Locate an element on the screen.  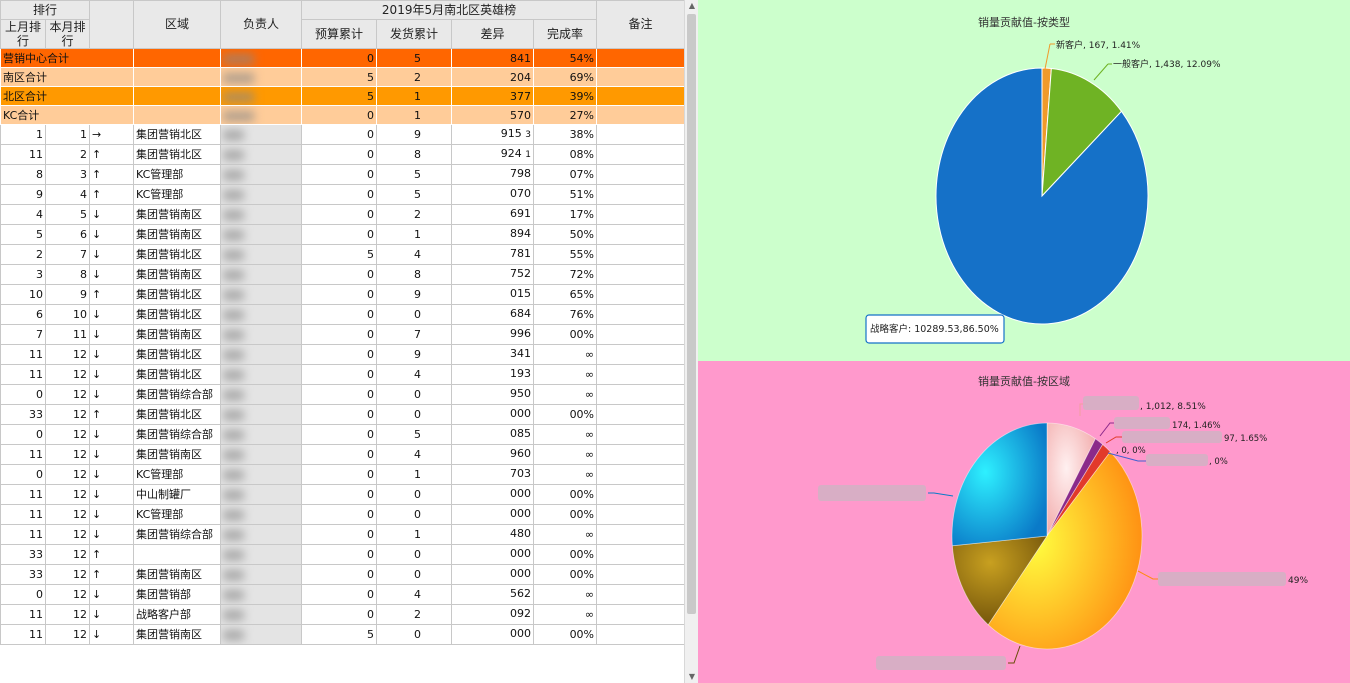
table-row: 11 12 ↓ 集团营销综合部 ■■ 0 1 480 ∞ is located at coordinates (342, 534).